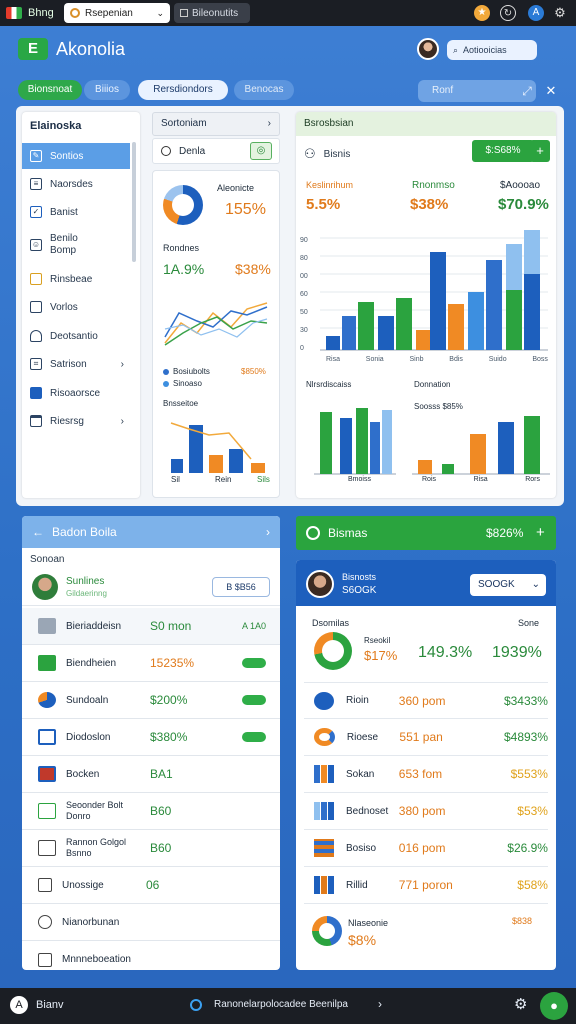 The width and height of the screenshot is (576, 1024). What do you see at coordinates (428, 49) in the screenshot?
I see `avatar` at bounding box center [428, 49].